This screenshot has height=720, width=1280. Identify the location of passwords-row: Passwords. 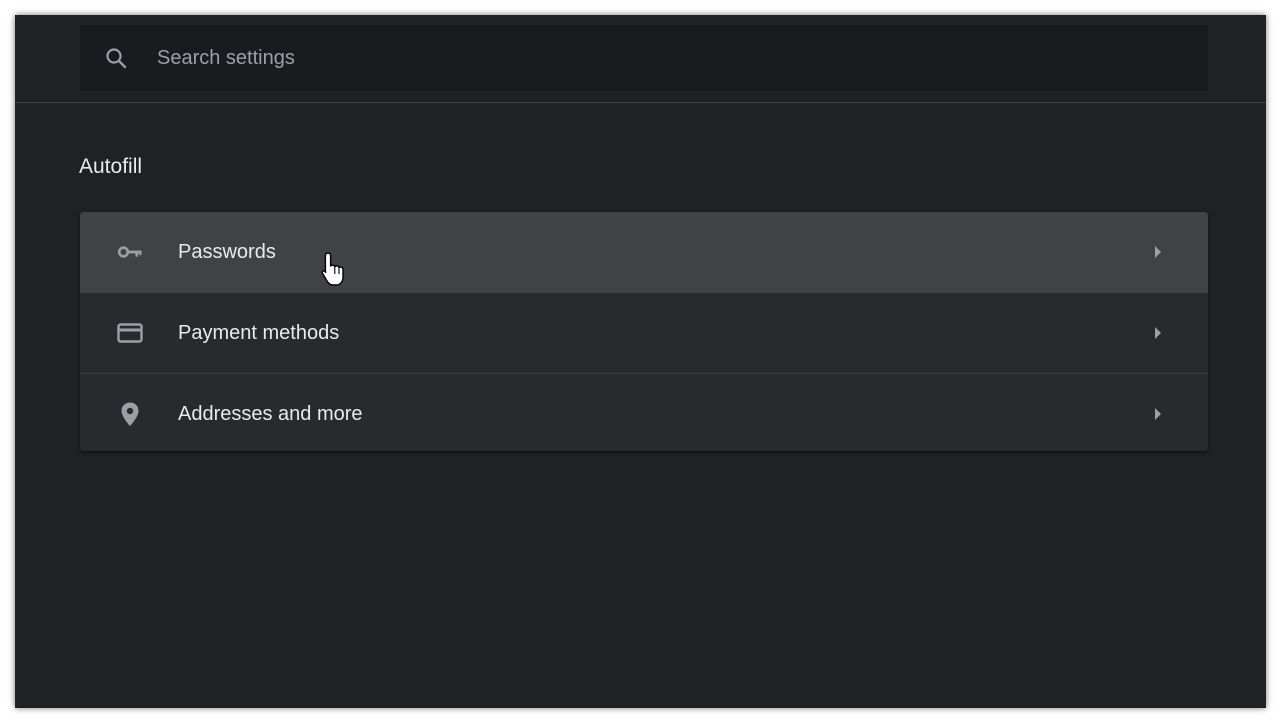
(644, 252).